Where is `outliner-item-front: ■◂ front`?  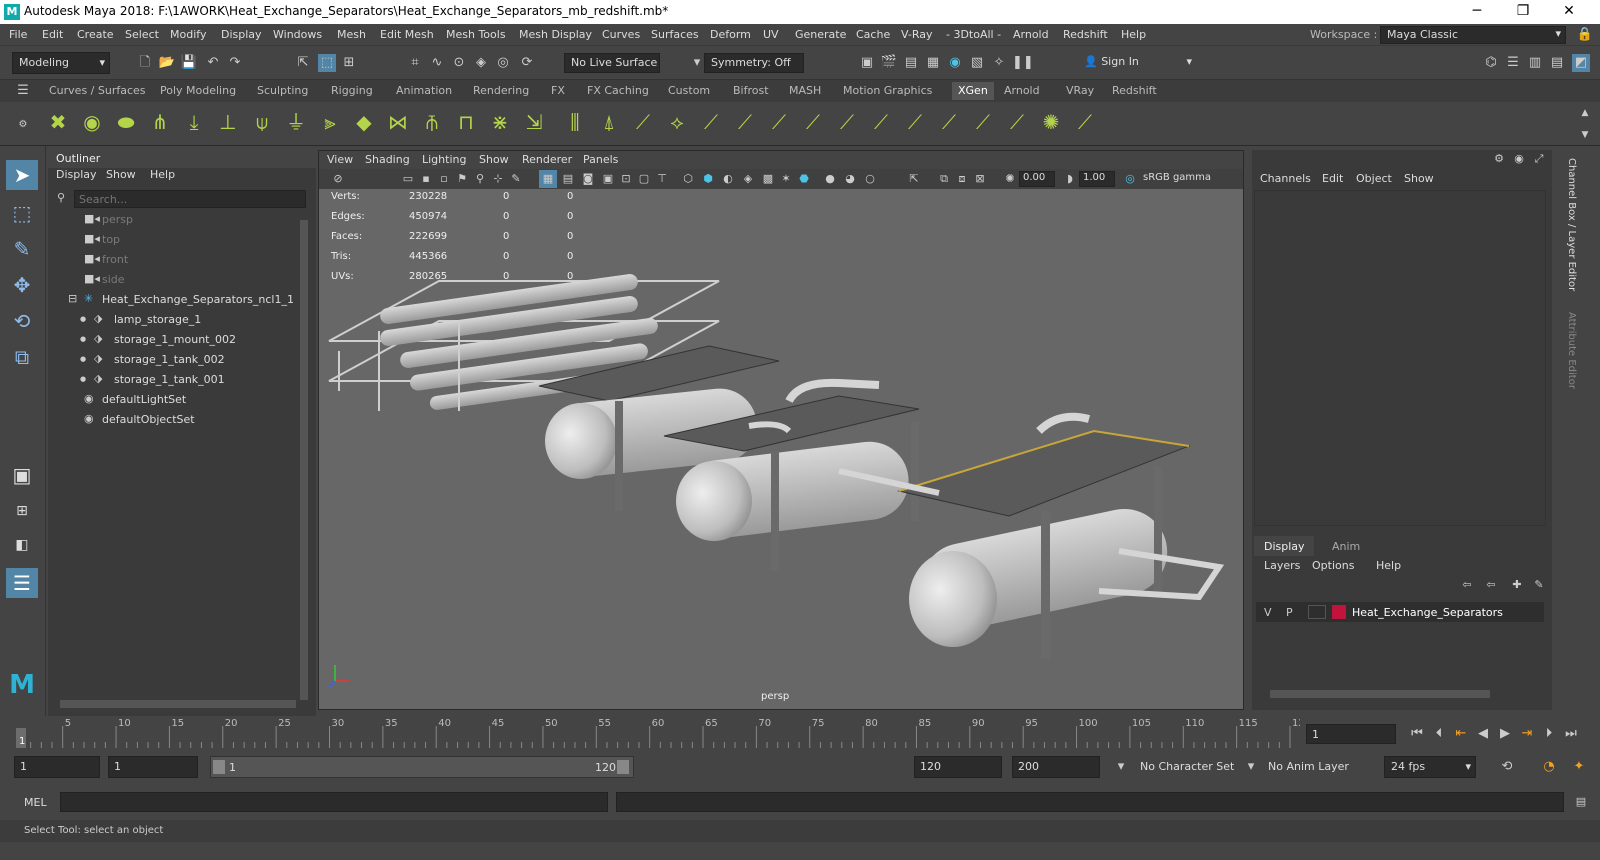 outliner-item-front: ■◂ front is located at coordinates (173, 260).